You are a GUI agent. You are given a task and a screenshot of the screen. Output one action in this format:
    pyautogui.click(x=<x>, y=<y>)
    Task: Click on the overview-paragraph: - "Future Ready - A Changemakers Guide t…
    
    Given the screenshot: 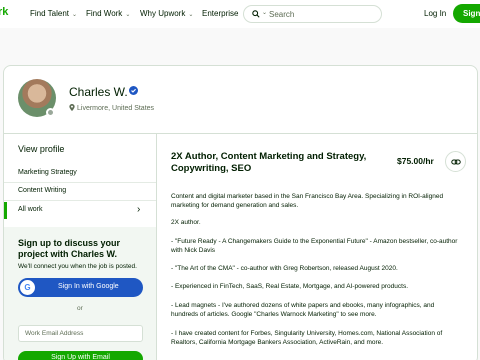 What is the action you would take?
    pyautogui.click(x=314, y=246)
    